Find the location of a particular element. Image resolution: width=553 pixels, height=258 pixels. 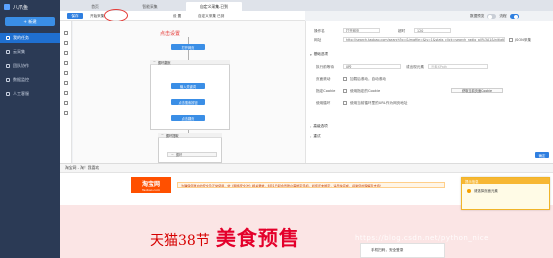

tip-popup: 提示信息 请选择页面元素 is located at coordinates (505, 193).